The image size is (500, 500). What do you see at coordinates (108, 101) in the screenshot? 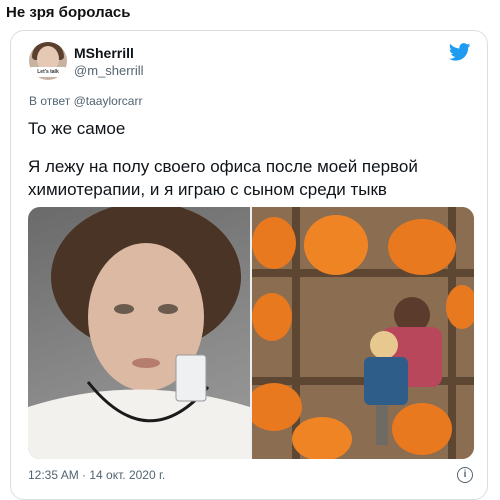
I see `reply-to-link: @taaylorcarr` at bounding box center [108, 101].